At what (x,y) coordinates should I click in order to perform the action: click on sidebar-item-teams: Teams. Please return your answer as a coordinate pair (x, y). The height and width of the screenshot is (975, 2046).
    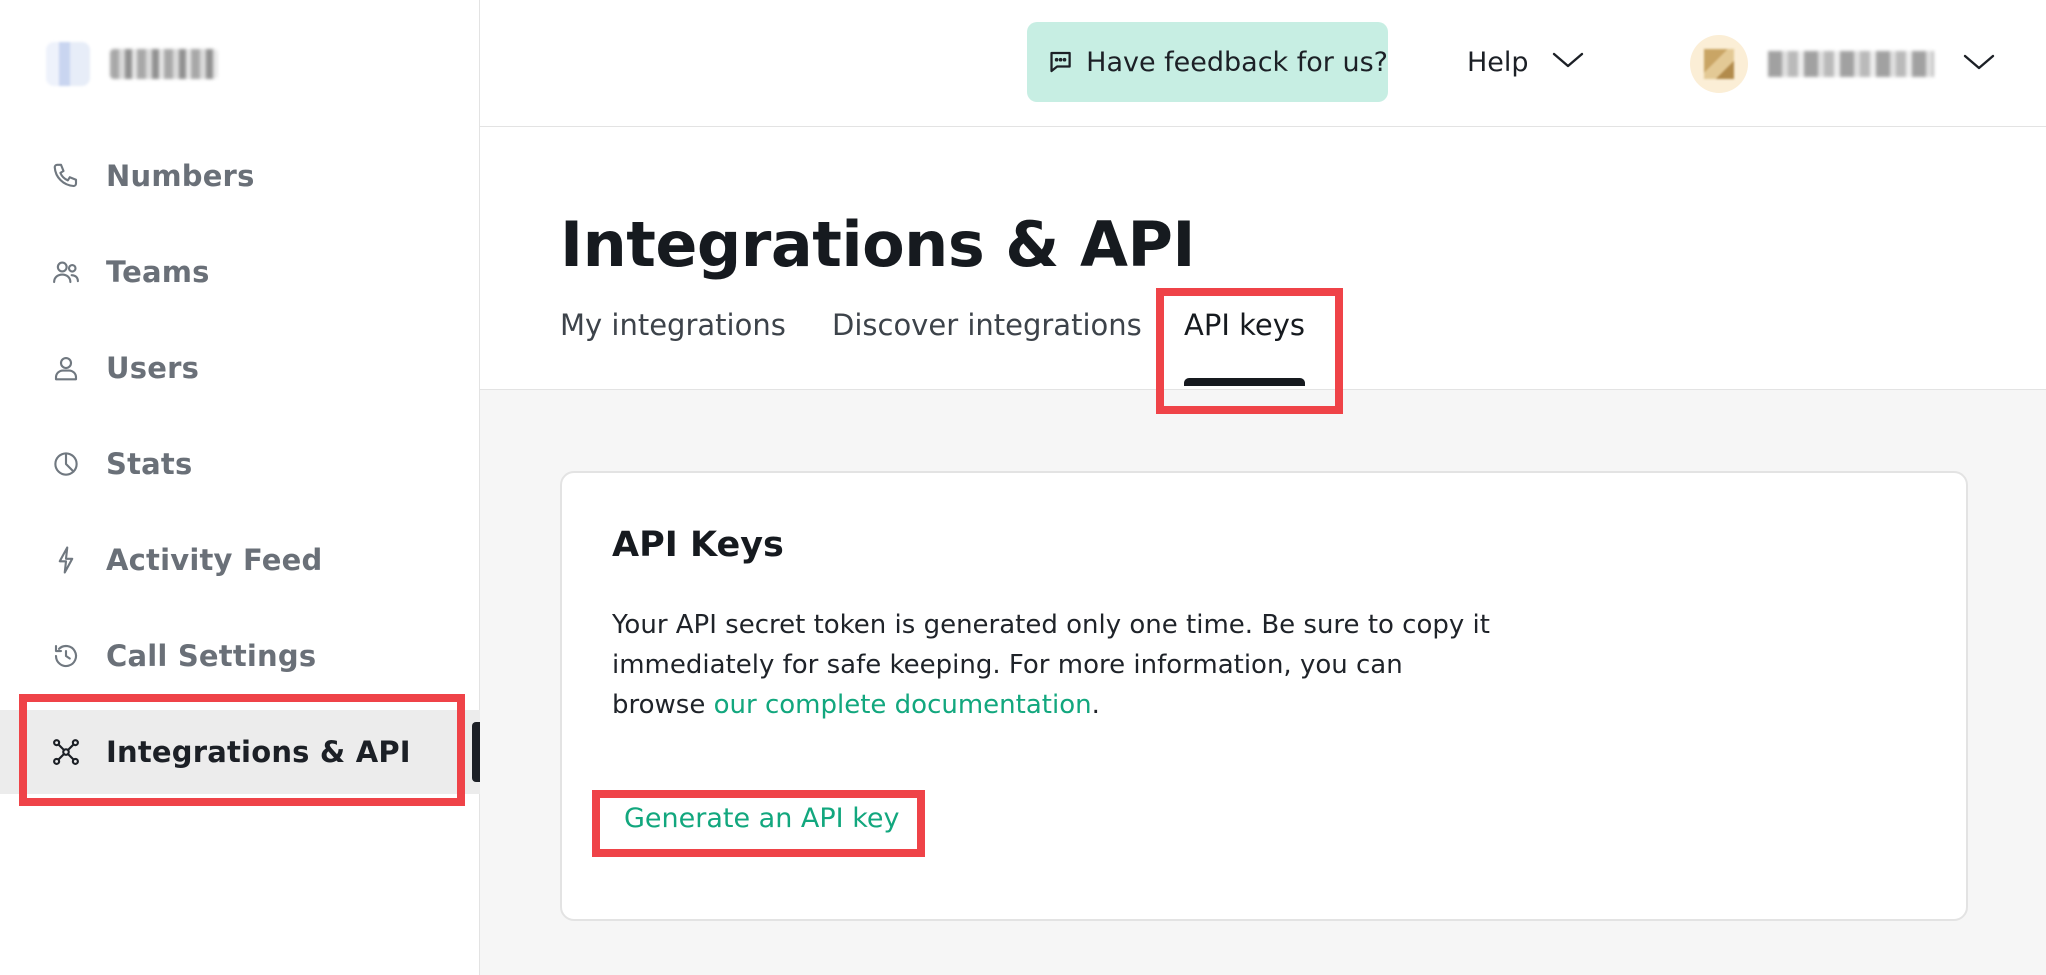
    Looking at the image, I should click on (240, 272).